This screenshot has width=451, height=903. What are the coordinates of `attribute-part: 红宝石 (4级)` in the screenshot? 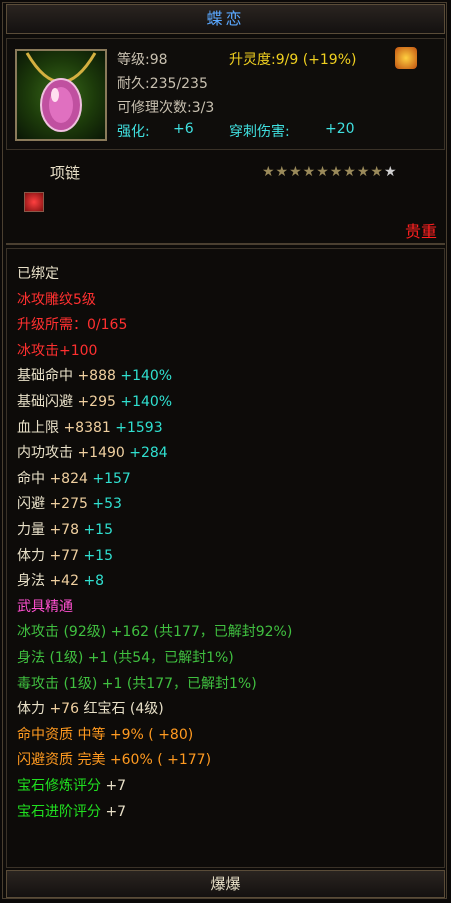 It's located at (123, 709).